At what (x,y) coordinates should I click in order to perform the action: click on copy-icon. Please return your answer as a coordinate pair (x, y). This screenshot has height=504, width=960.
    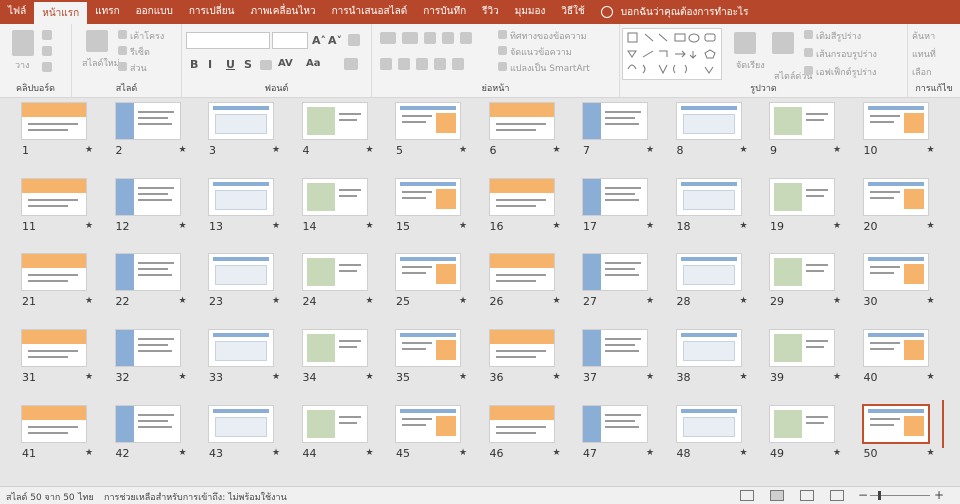
    Looking at the image, I should click on (47, 51).